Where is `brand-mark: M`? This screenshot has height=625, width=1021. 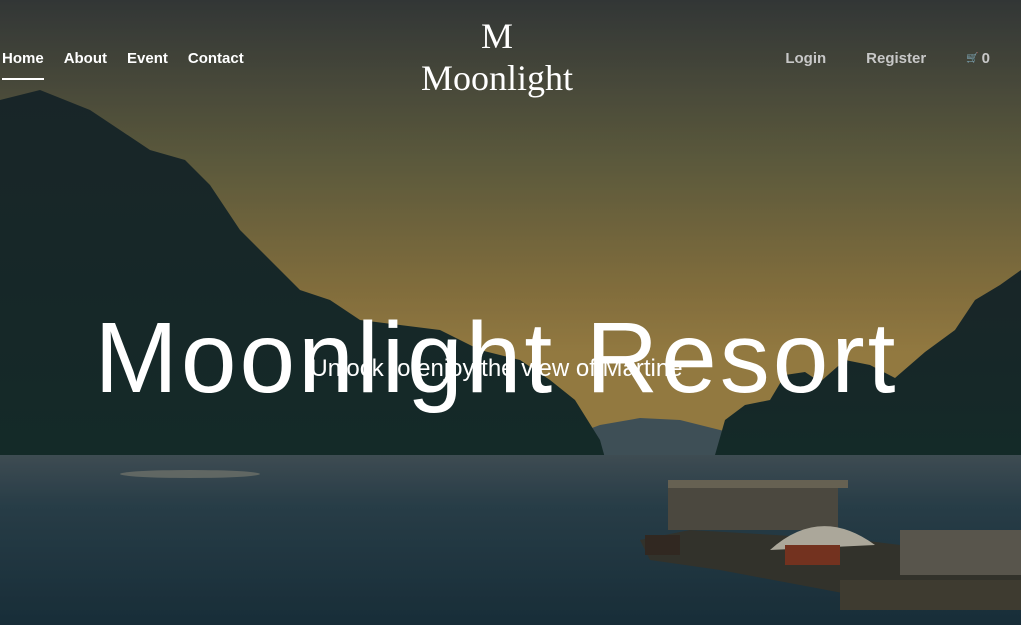 brand-mark: M is located at coordinates (496, 36).